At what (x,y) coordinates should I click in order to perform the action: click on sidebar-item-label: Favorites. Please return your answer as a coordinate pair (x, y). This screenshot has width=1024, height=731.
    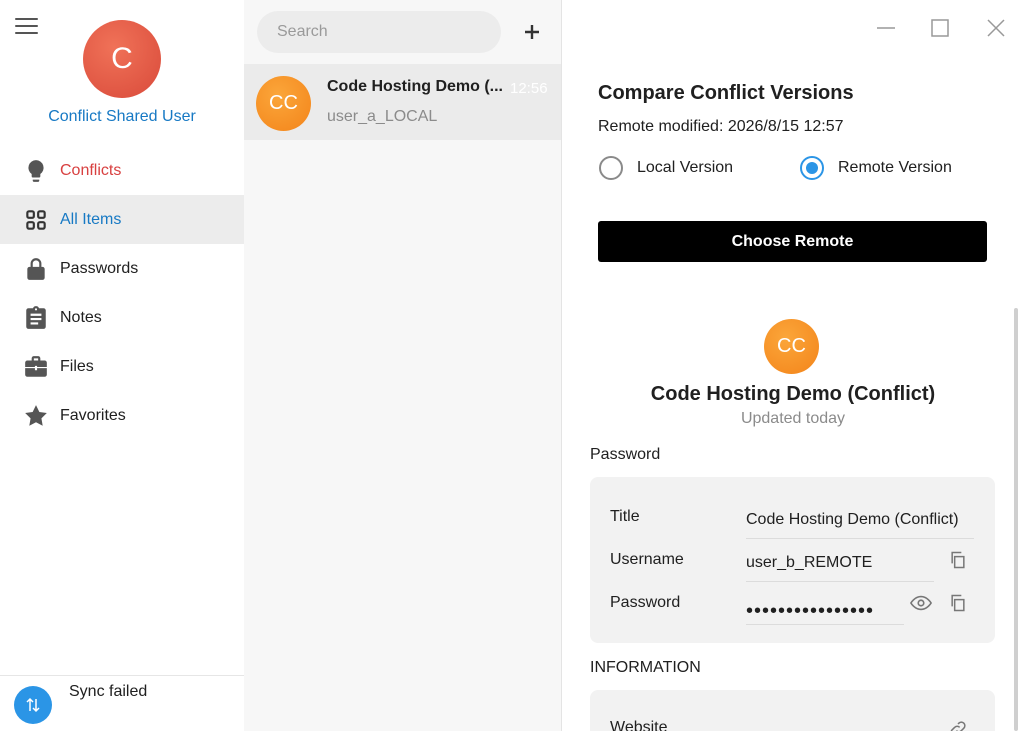
    Looking at the image, I should click on (93, 415).